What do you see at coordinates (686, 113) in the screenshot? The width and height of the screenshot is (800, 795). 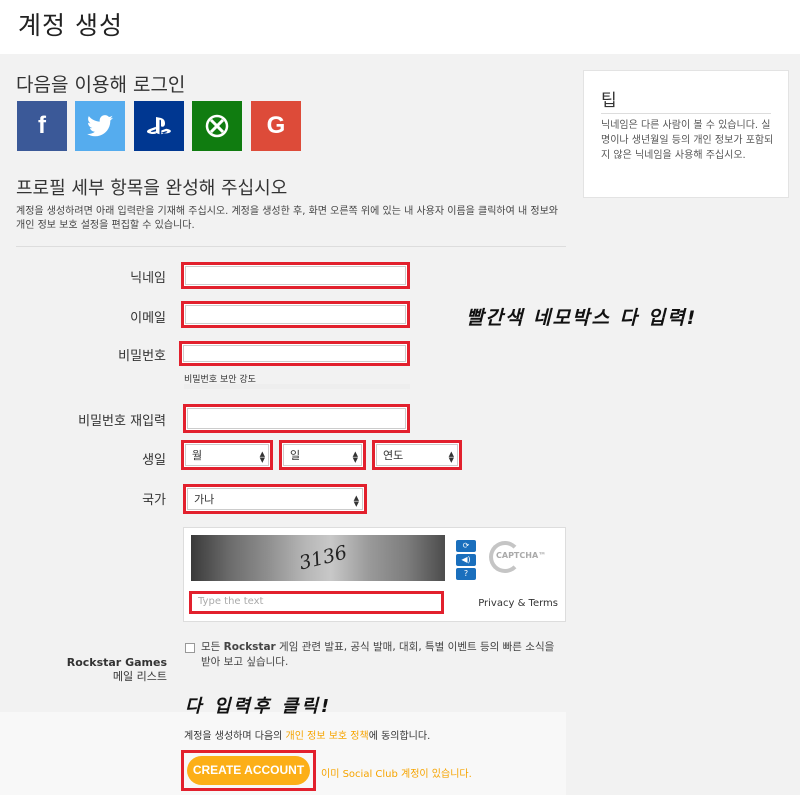 I see `tip-divider` at bounding box center [686, 113].